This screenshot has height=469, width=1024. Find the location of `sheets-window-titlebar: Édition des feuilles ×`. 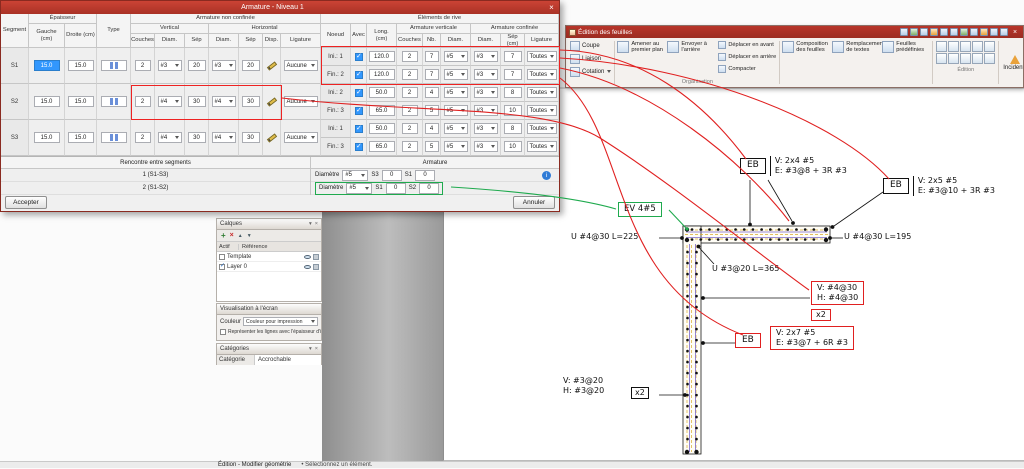

sheets-window-titlebar: Édition des feuilles × is located at coordinates (794, 32).